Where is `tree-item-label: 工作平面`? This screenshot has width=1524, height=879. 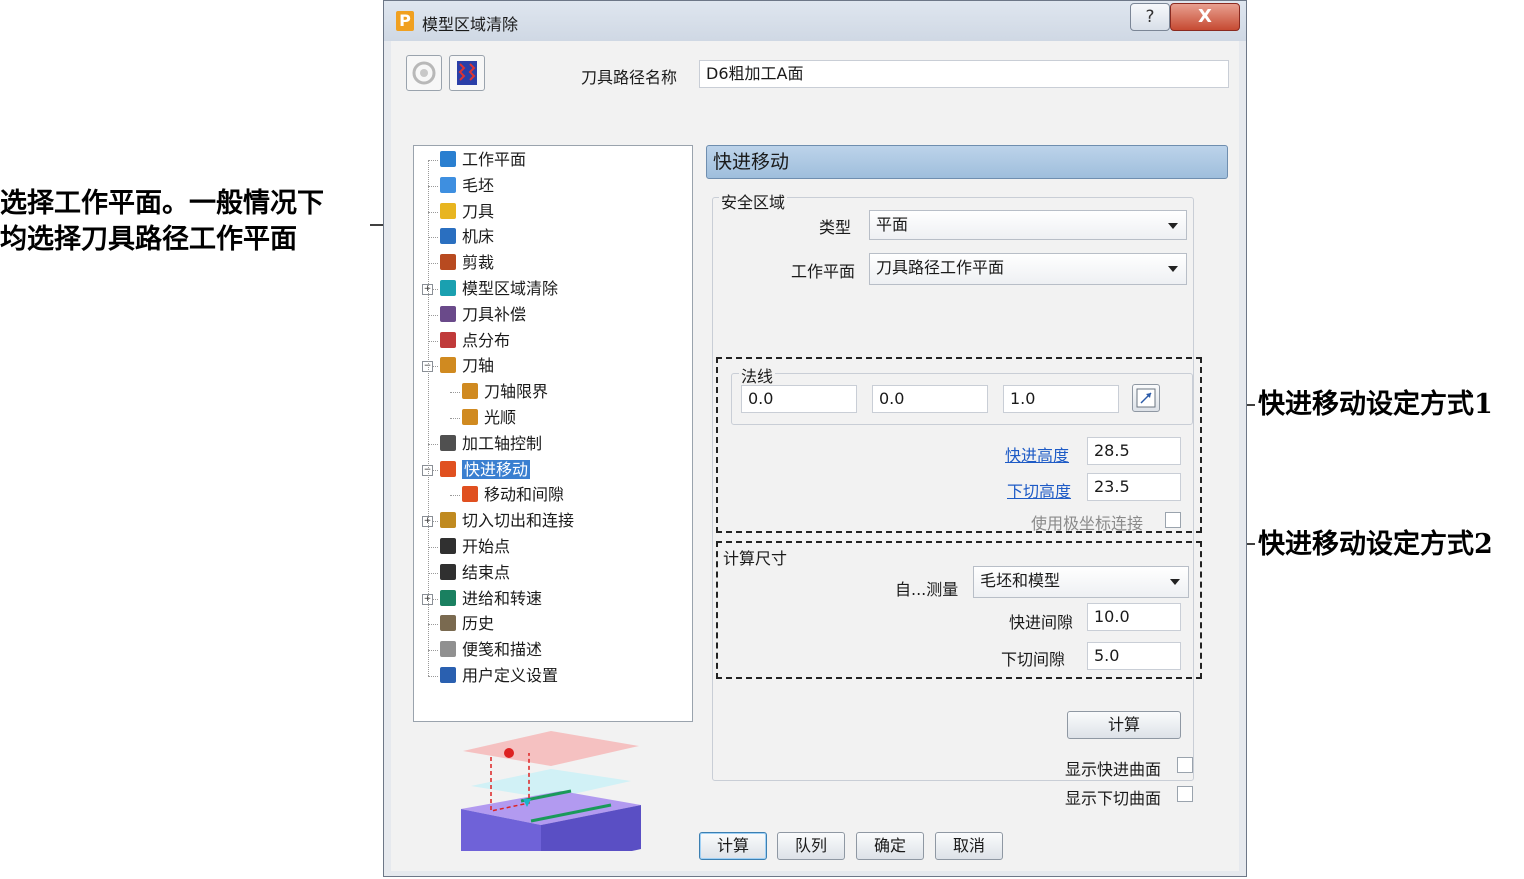 tree-item-label: 工作平面 is located at coordinates (494, 159).